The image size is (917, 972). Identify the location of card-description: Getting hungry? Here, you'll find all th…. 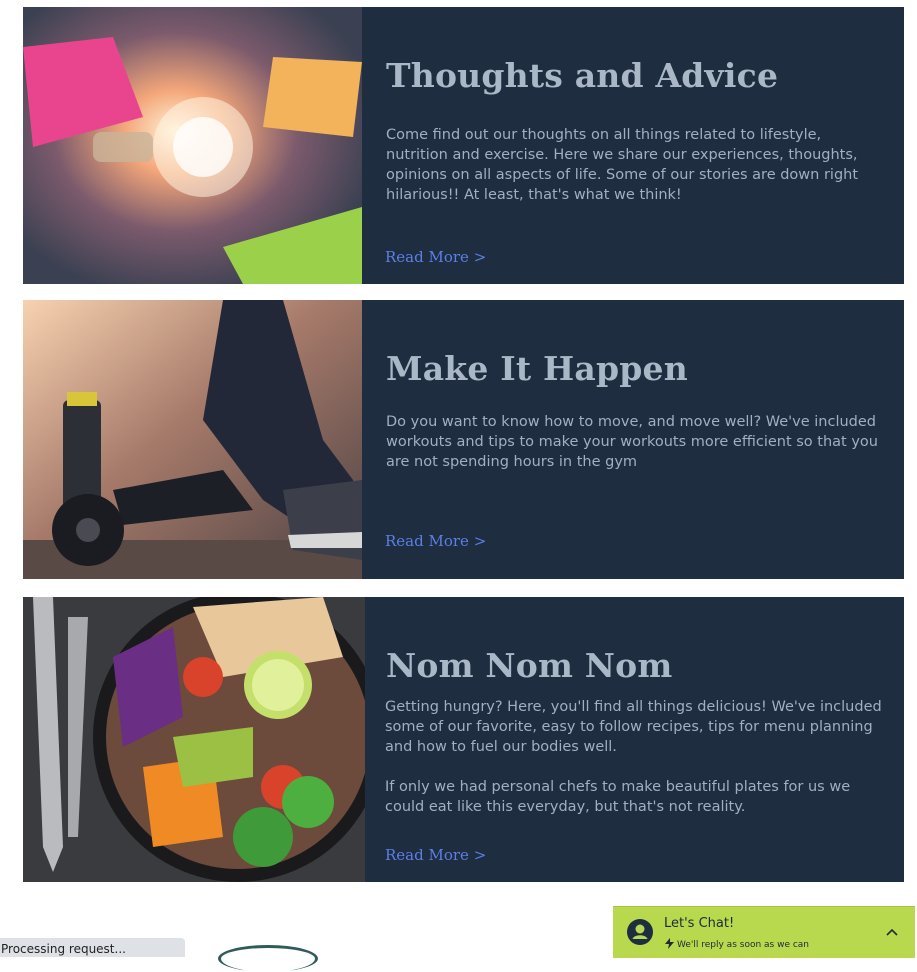
(635, 757).